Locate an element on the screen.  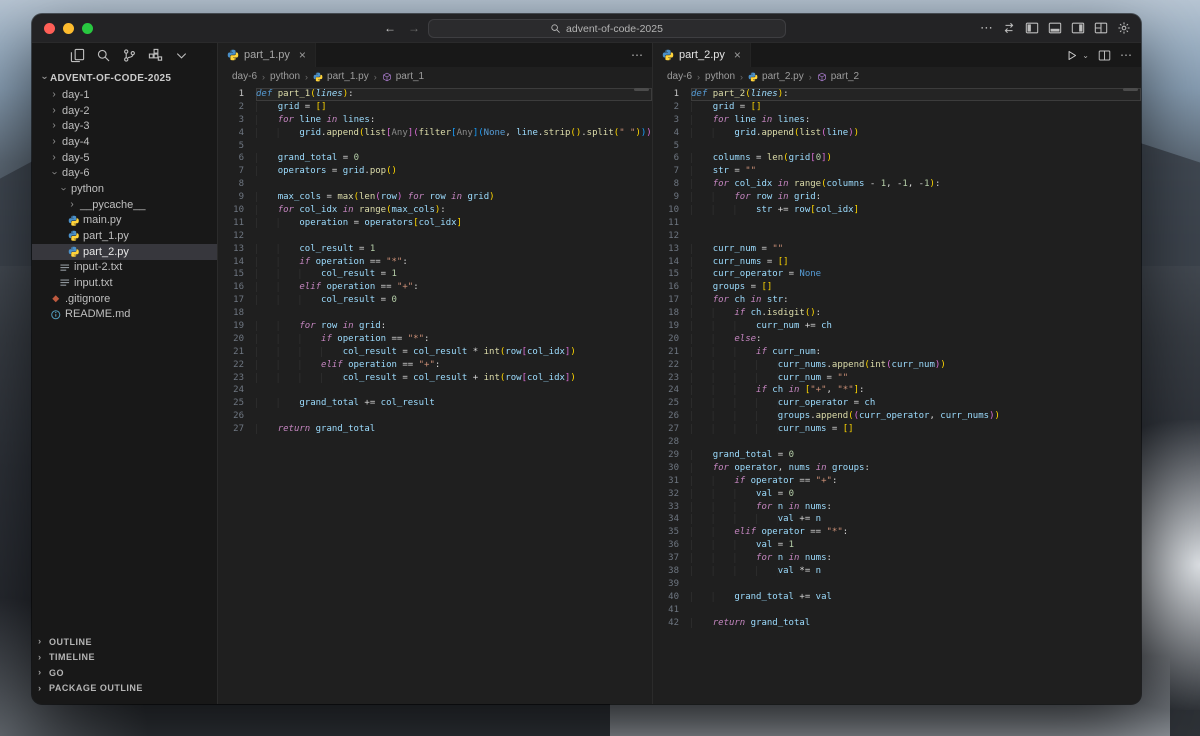
panel-left-icon is located at coordinates (1032, 28).